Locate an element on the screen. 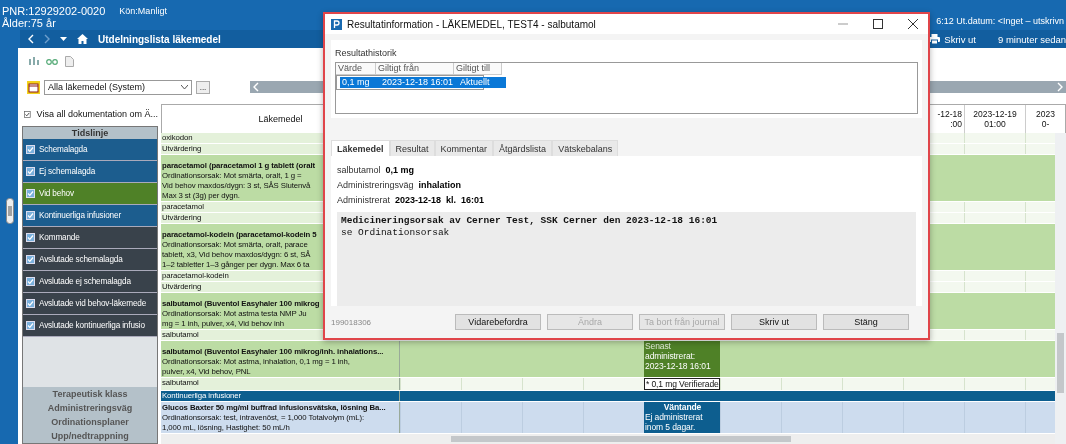 The image size is (1066, 444). timeline-filter: Avslutade vid behov-läkemede is located at coordinates (90, 304).